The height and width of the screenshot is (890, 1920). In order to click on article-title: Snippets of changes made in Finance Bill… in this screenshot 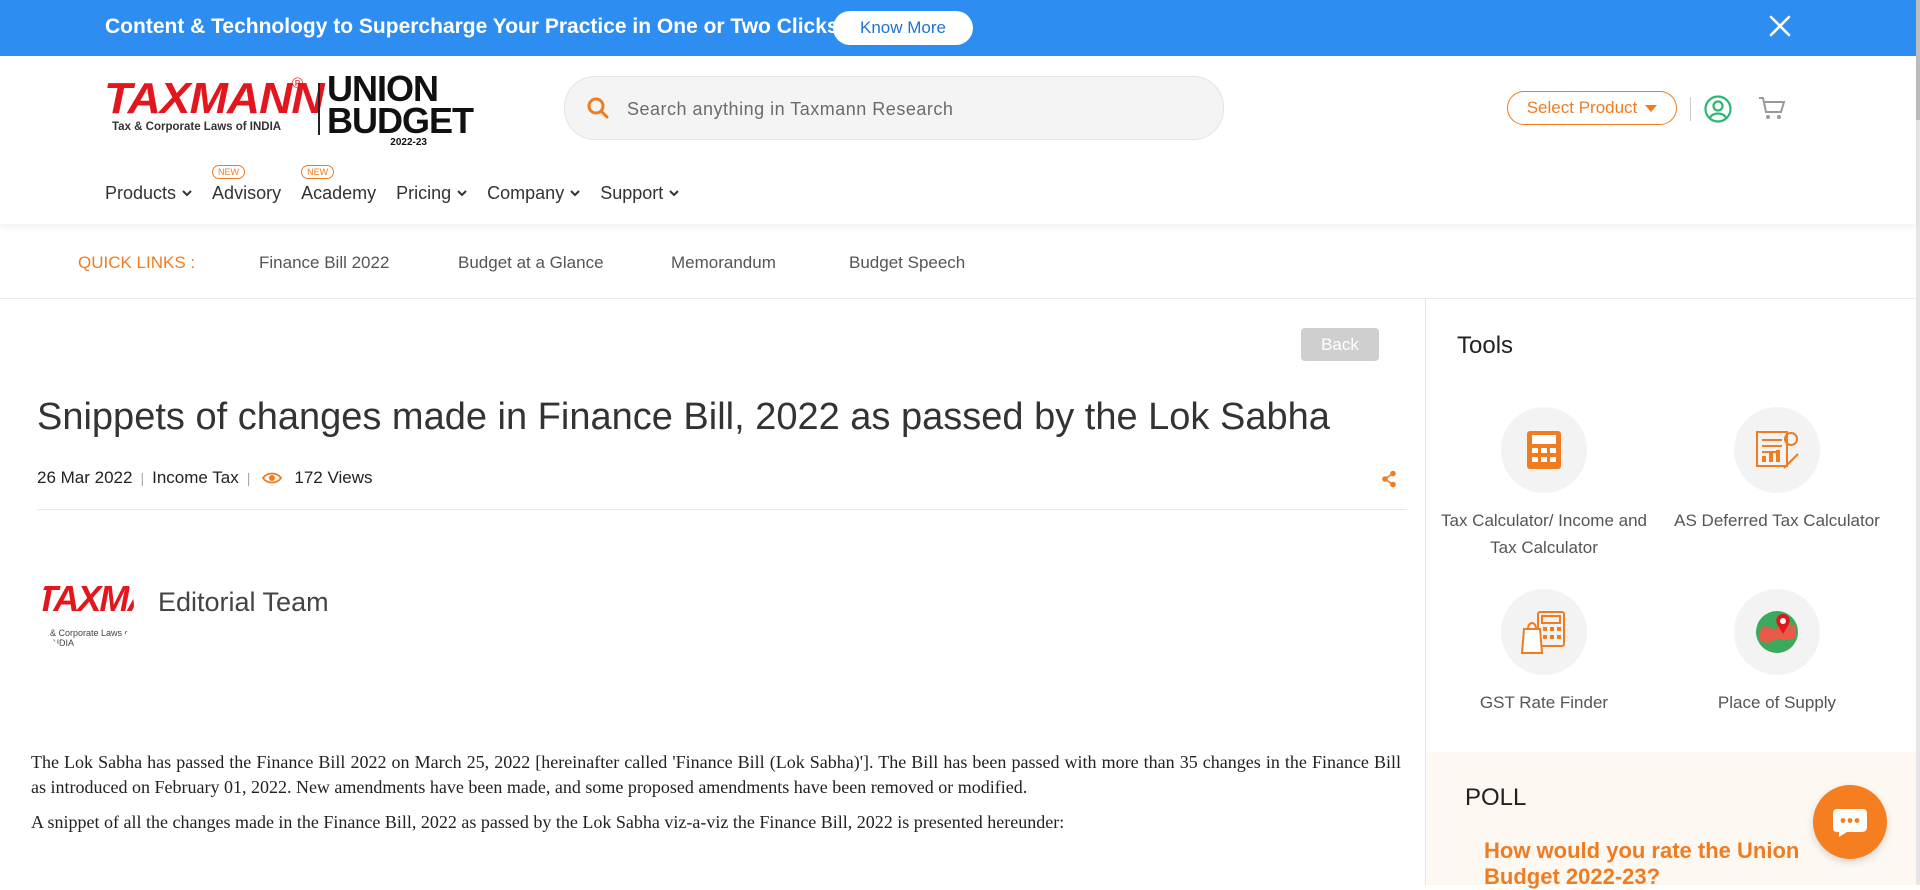, I will do `click(683, 417)`.